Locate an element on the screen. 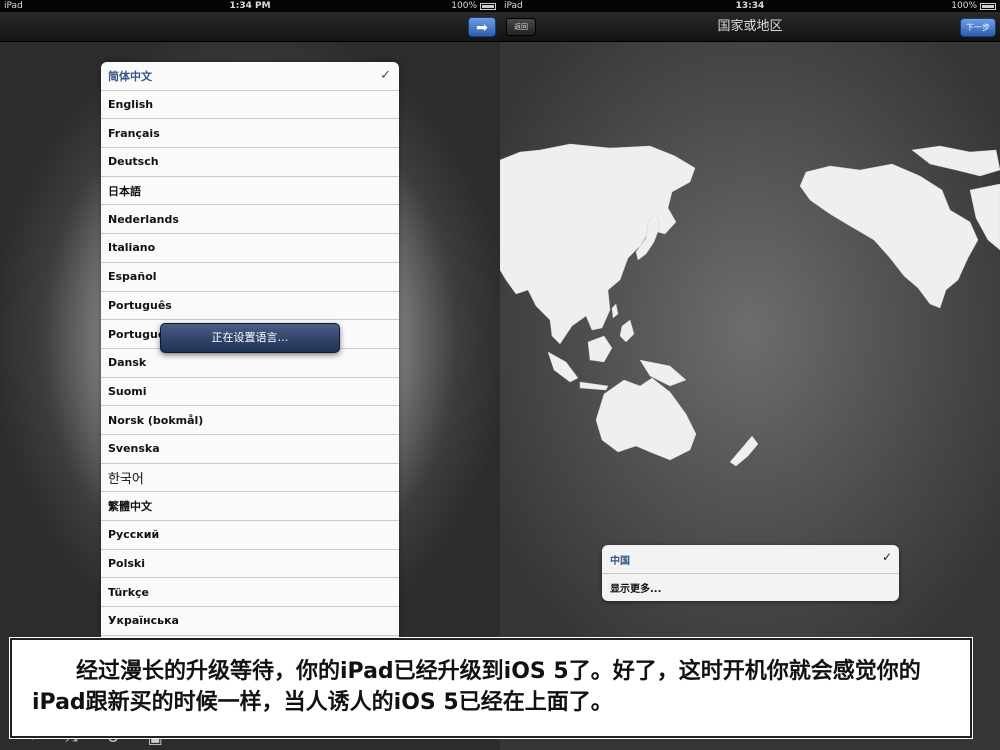 The image size is (1000, 750). language-row: Italiano is located at coordinates (250, 248).